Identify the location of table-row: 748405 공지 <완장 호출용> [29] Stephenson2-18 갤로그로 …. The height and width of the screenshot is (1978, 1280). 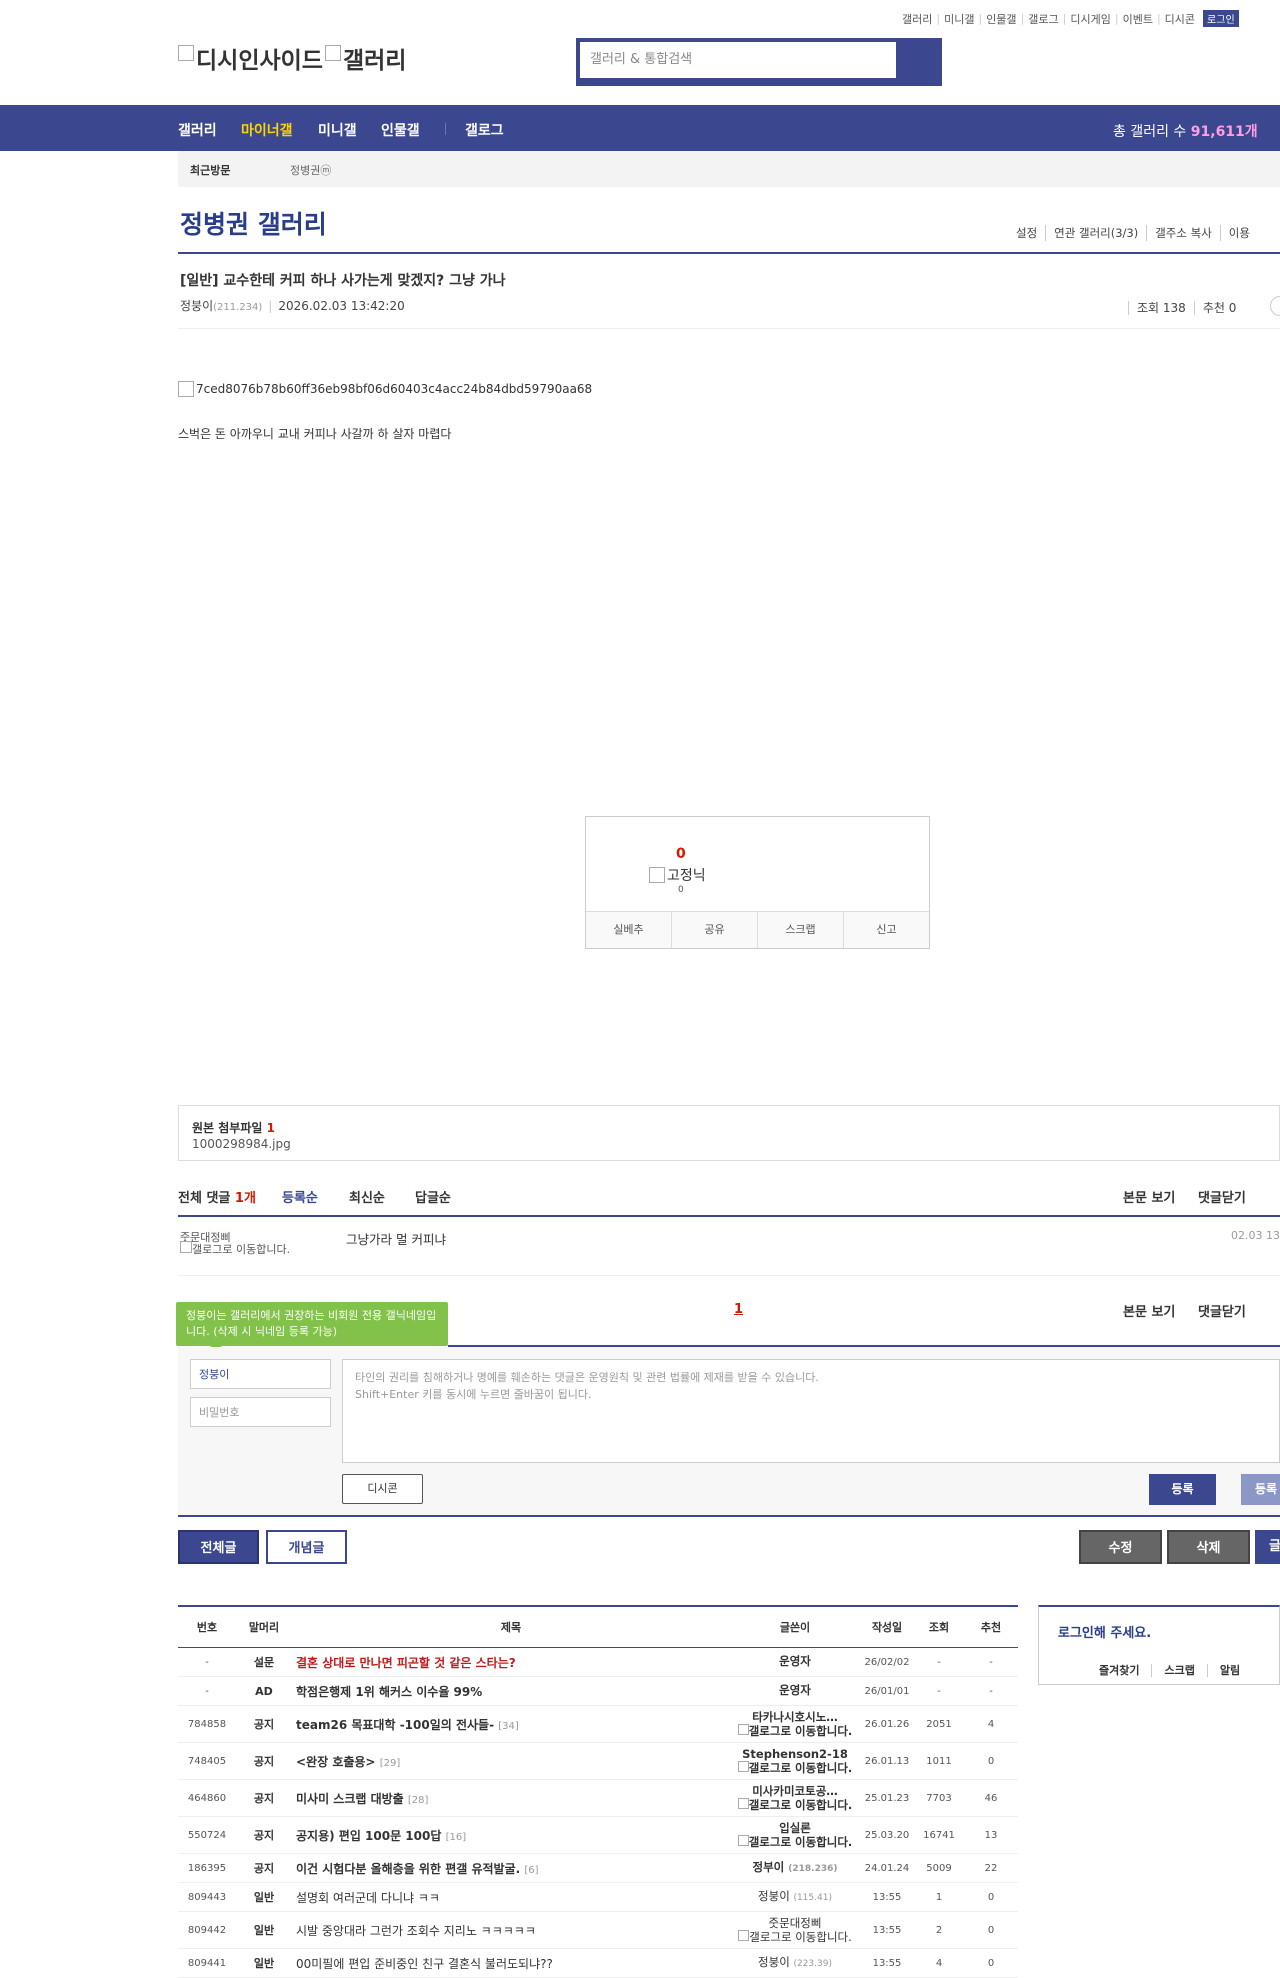
(598, 1761).